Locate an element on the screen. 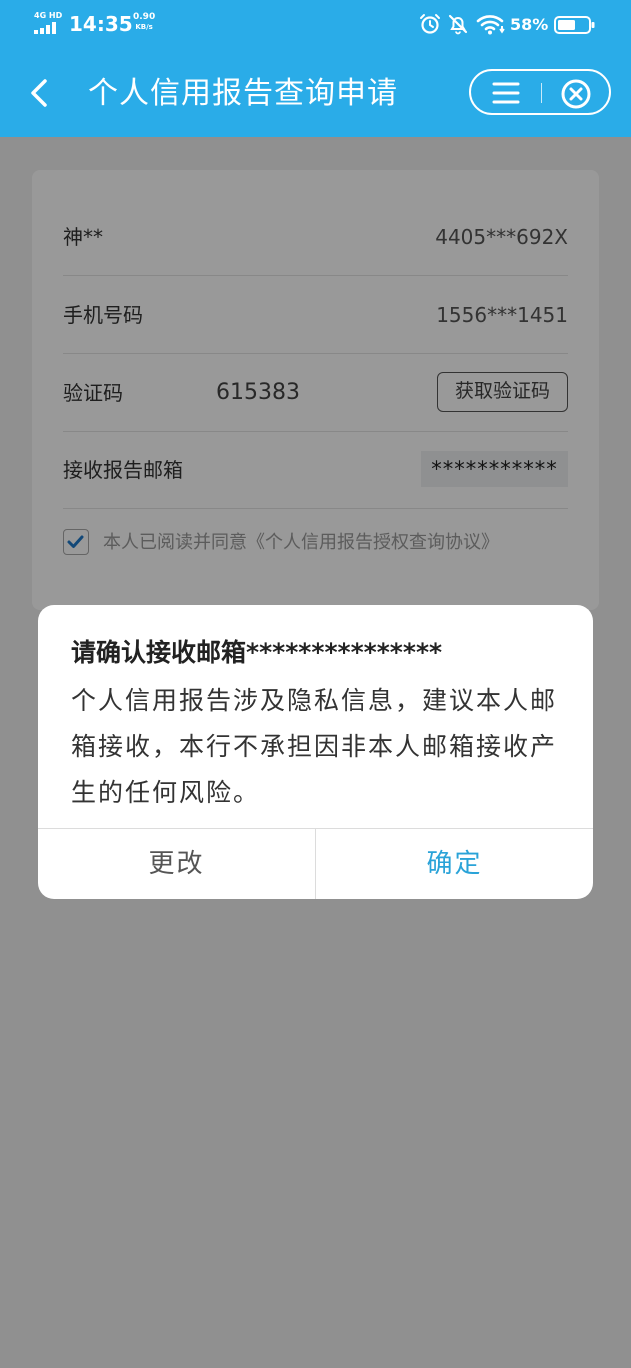 The image size is (631, 1368). capsule-divider is located at coordinates (541, 93).